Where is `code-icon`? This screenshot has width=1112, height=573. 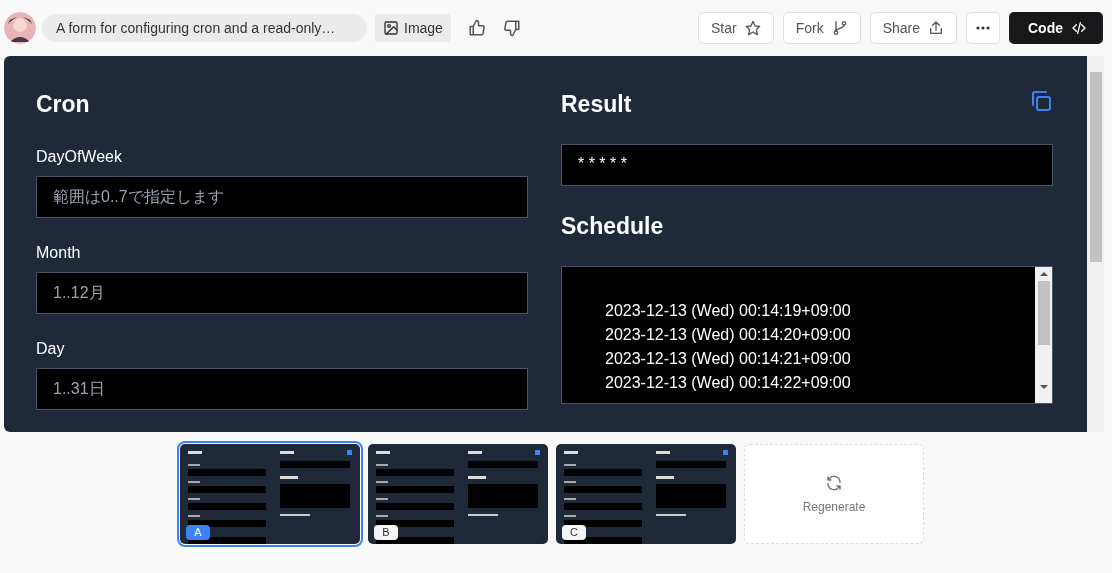
code-icon is located at coordinates (1079, 28).